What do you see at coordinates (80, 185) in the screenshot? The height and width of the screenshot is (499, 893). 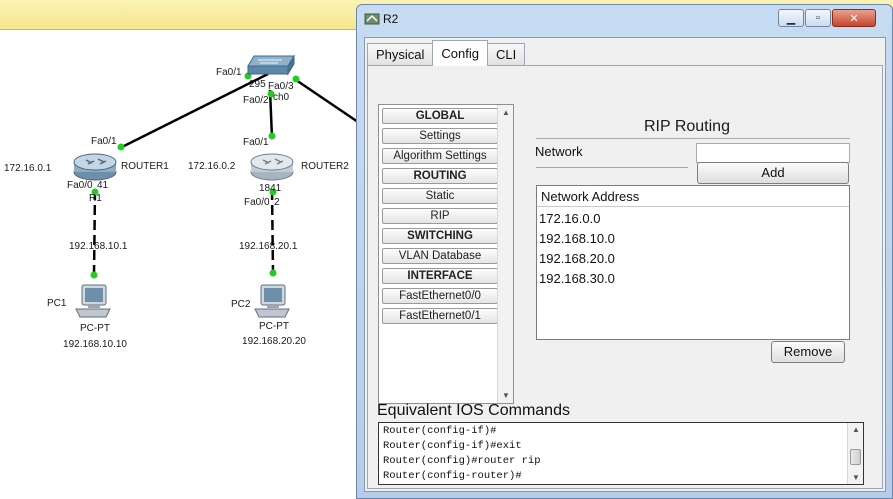 I see `router1-port-bottom: Fa0/0` at bounding box center [80, 185].